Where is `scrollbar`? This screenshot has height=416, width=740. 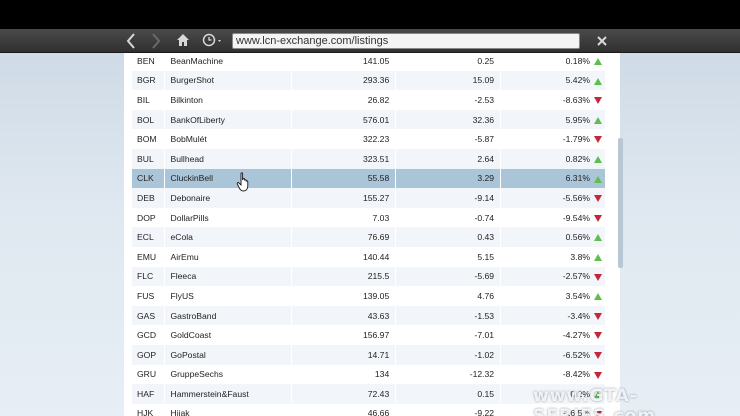 scrollbar is located at coordinates (620, 203).